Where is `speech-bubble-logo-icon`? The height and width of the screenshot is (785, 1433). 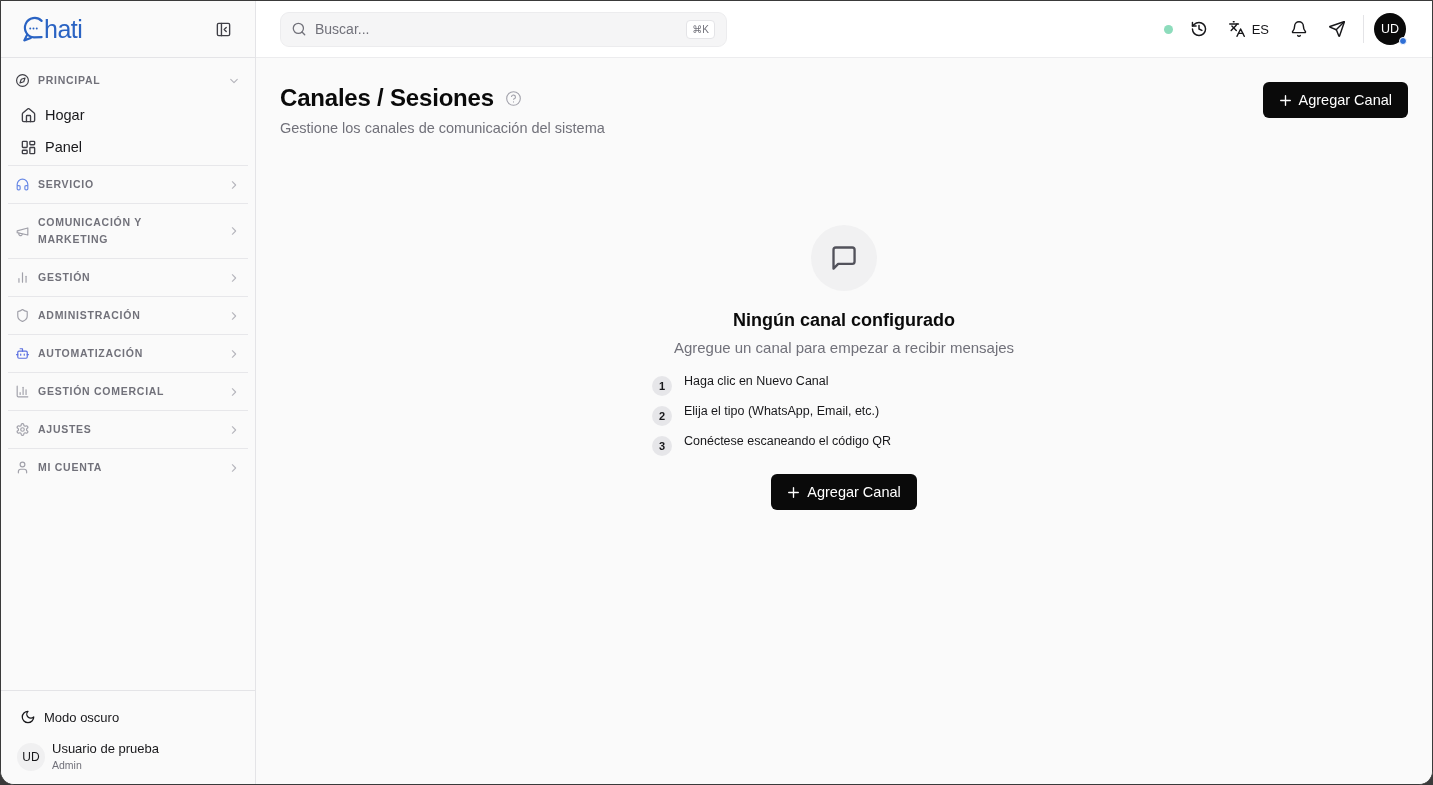 speech-bubble-logo-icon is located at coordinates (33, 29).